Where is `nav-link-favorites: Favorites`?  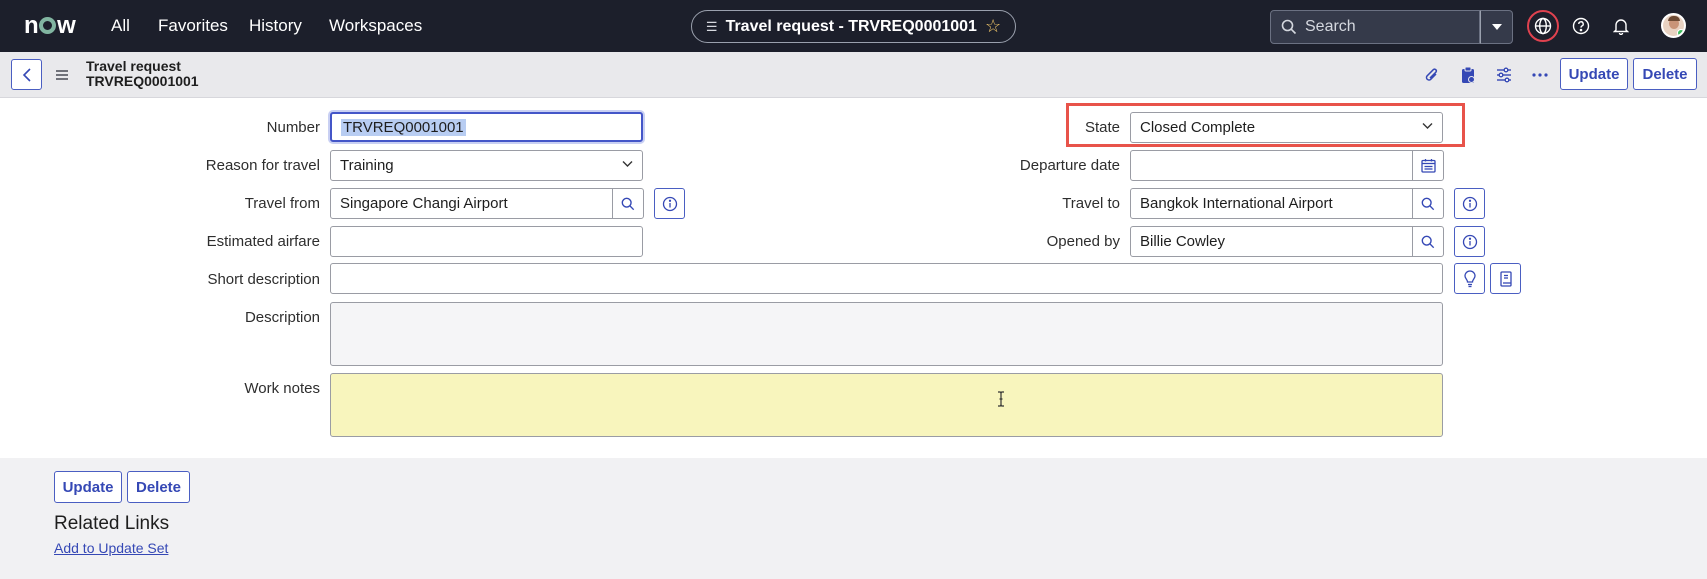
nav-link-favorites: Favorites is located at coordinates (193, 26).